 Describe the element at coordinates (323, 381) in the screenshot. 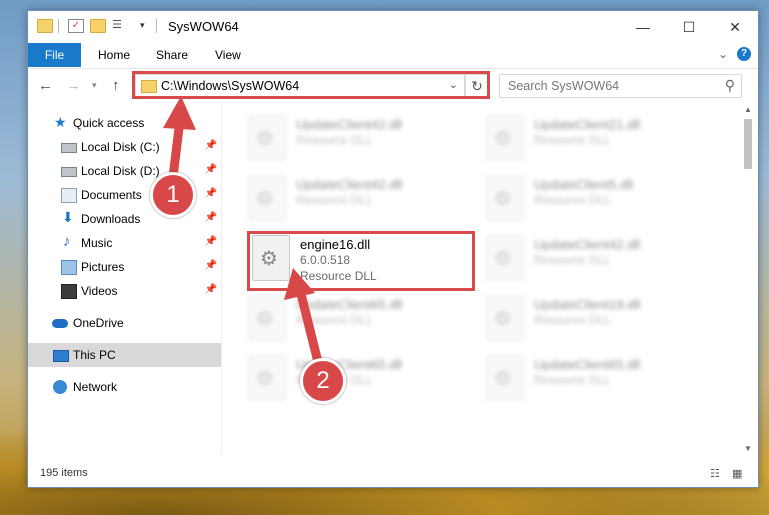

I see `step-marker-2: 2` at that location.